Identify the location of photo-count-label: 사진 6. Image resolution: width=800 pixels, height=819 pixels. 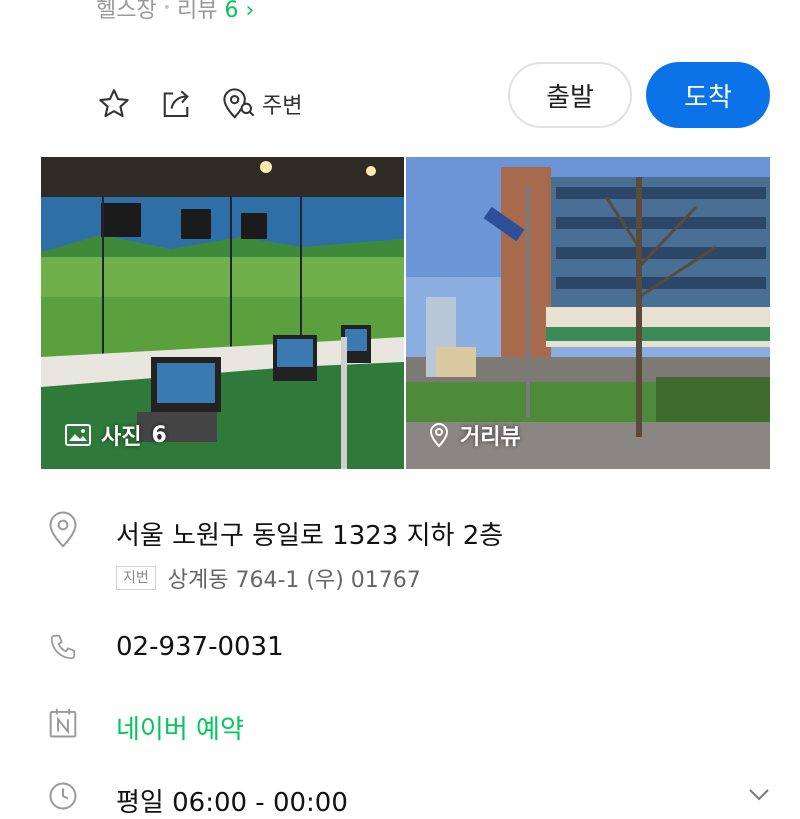
(116, 435).